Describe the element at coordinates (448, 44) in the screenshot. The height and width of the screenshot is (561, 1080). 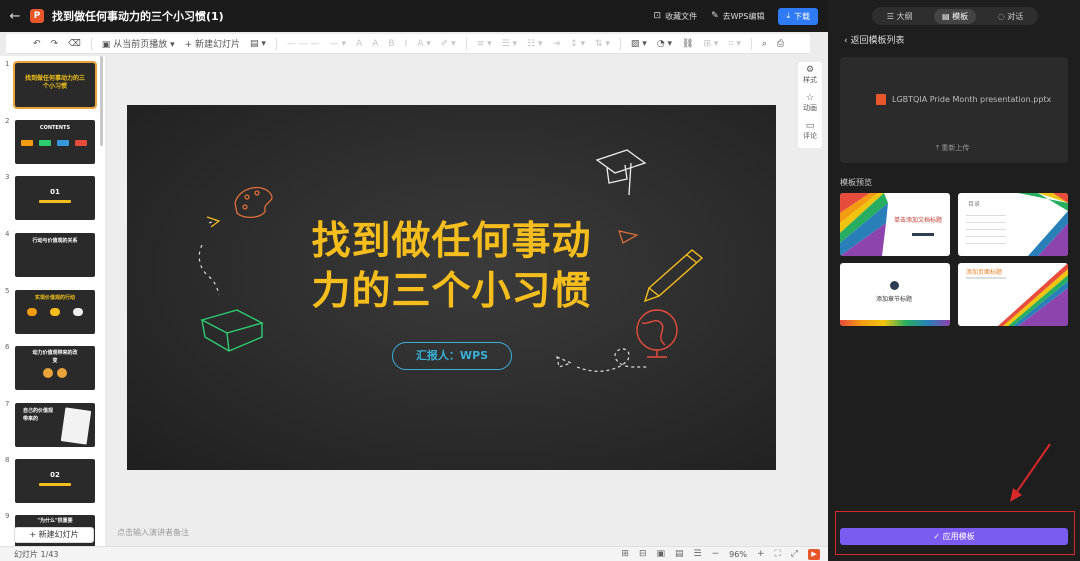
I see `highlight-icon: ✐ ▾` at that location.